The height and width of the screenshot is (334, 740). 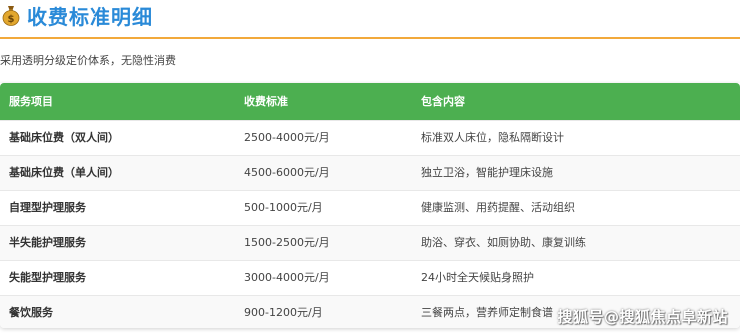 I want to click on table-row: 半失能护理服务 1500-2500元/月 助浴、穿衣、如厕协助、康复训练, so click(x=370, y=242).